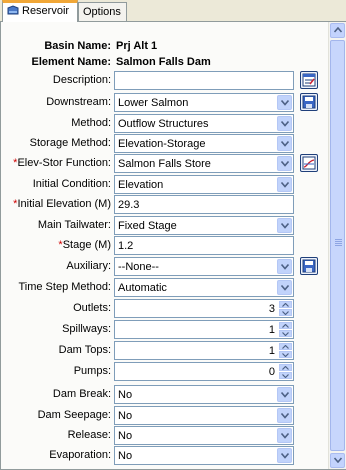  I want to click on initial-condition-row: Initial Condition: Elevation, so click(164, 185).